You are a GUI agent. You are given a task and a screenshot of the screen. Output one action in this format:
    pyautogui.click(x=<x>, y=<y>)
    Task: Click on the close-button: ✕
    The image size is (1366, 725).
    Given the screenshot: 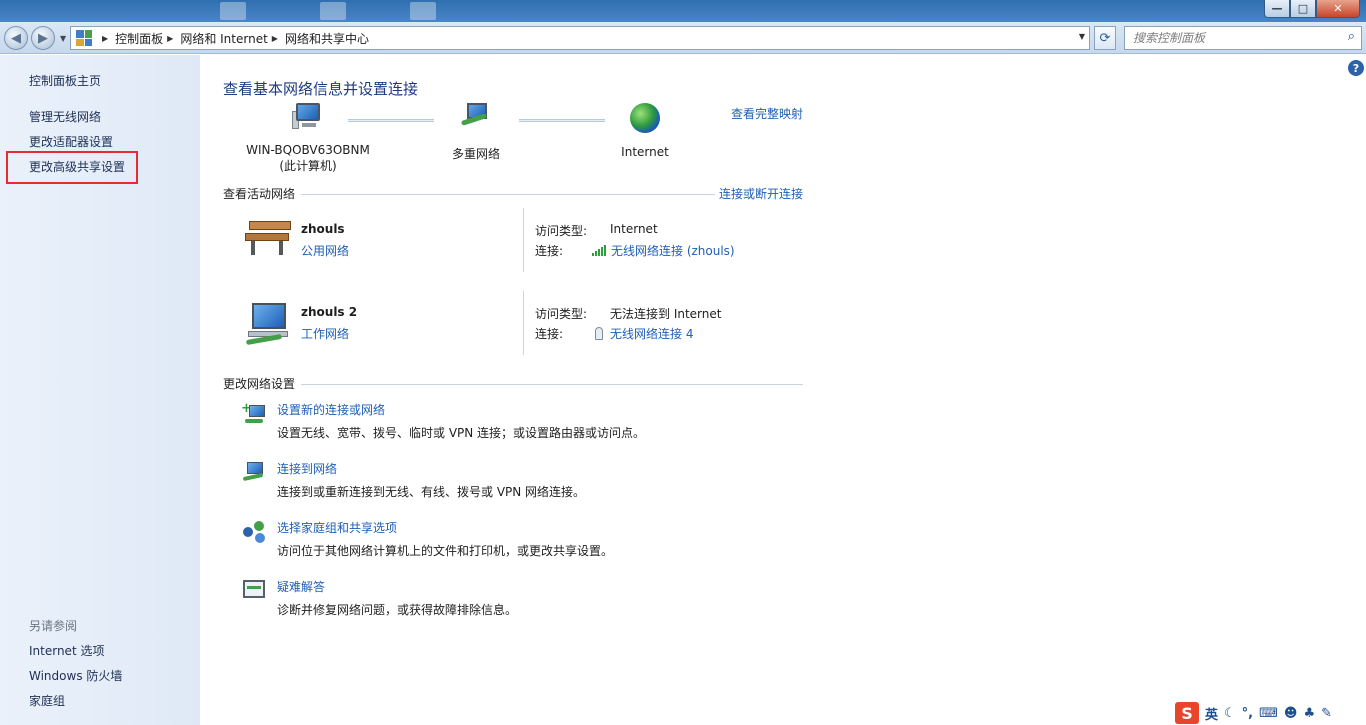 What is the action you would take?
    pyautogui.click(x=1338, y=9)
    